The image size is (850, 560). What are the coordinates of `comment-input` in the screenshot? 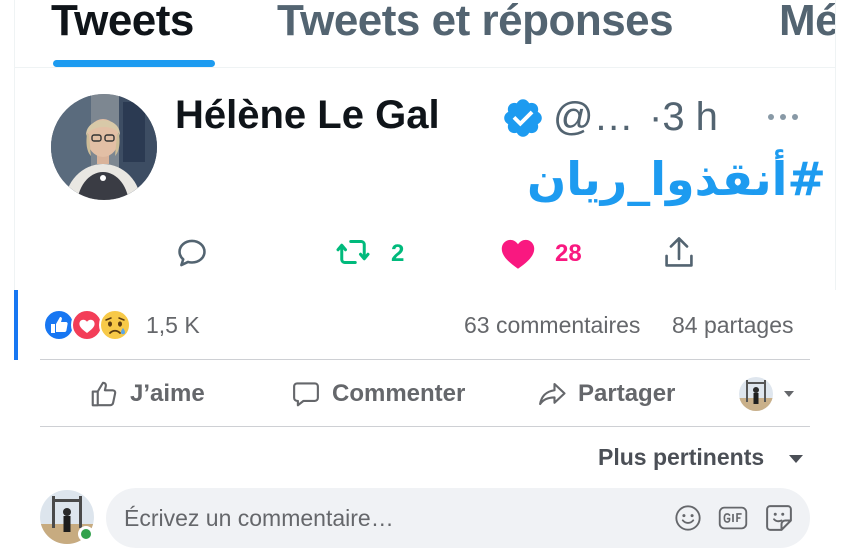 It's located at (344, 518).